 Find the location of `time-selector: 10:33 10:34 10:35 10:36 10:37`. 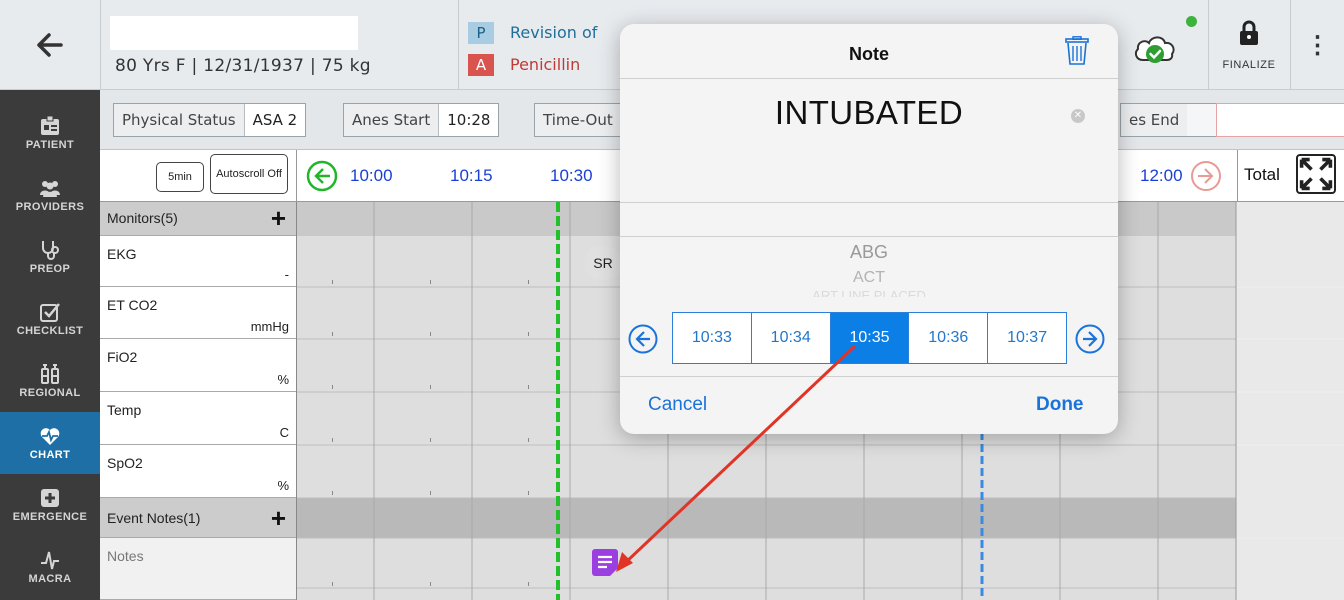

time-selector: 10:33 10:34 10:35 10:36 10:37 is located at coordinates (869, 338).